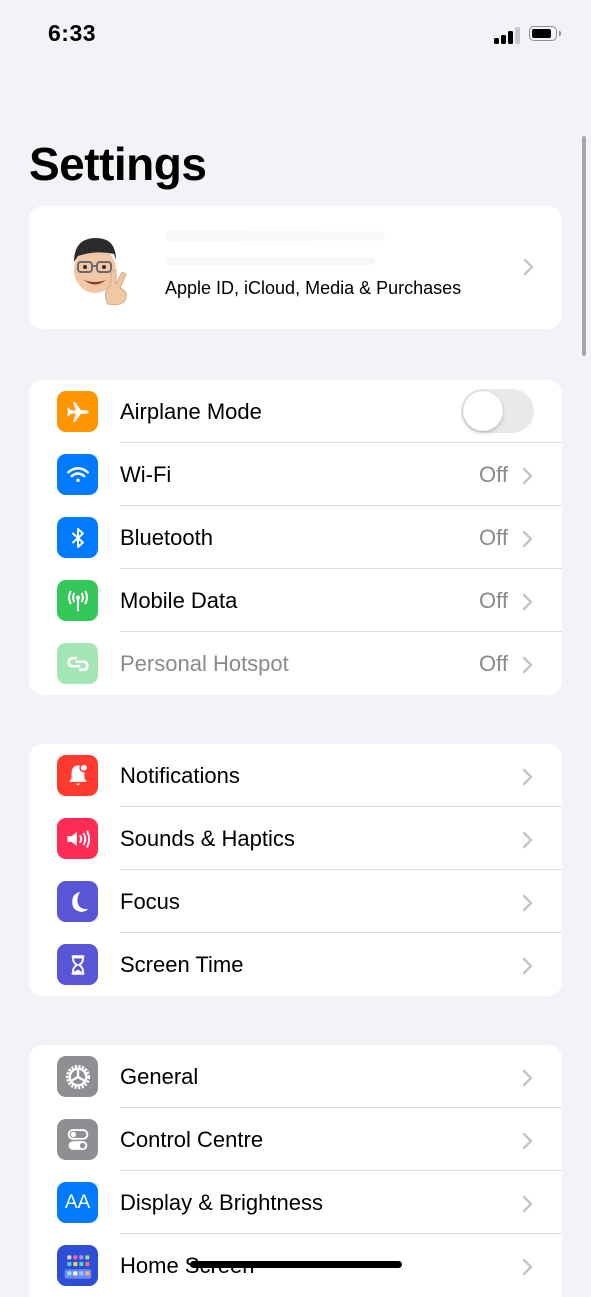 The image size is (591, 1297). I want to click on row-label: Focus, so click(150, 901).